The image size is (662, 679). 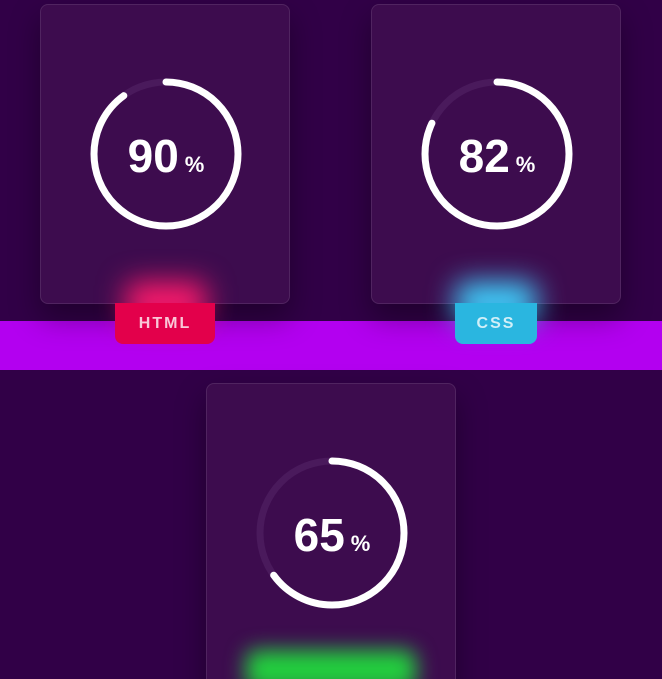 I want to click on skill-value: 90%, so click(x=166, y=156).